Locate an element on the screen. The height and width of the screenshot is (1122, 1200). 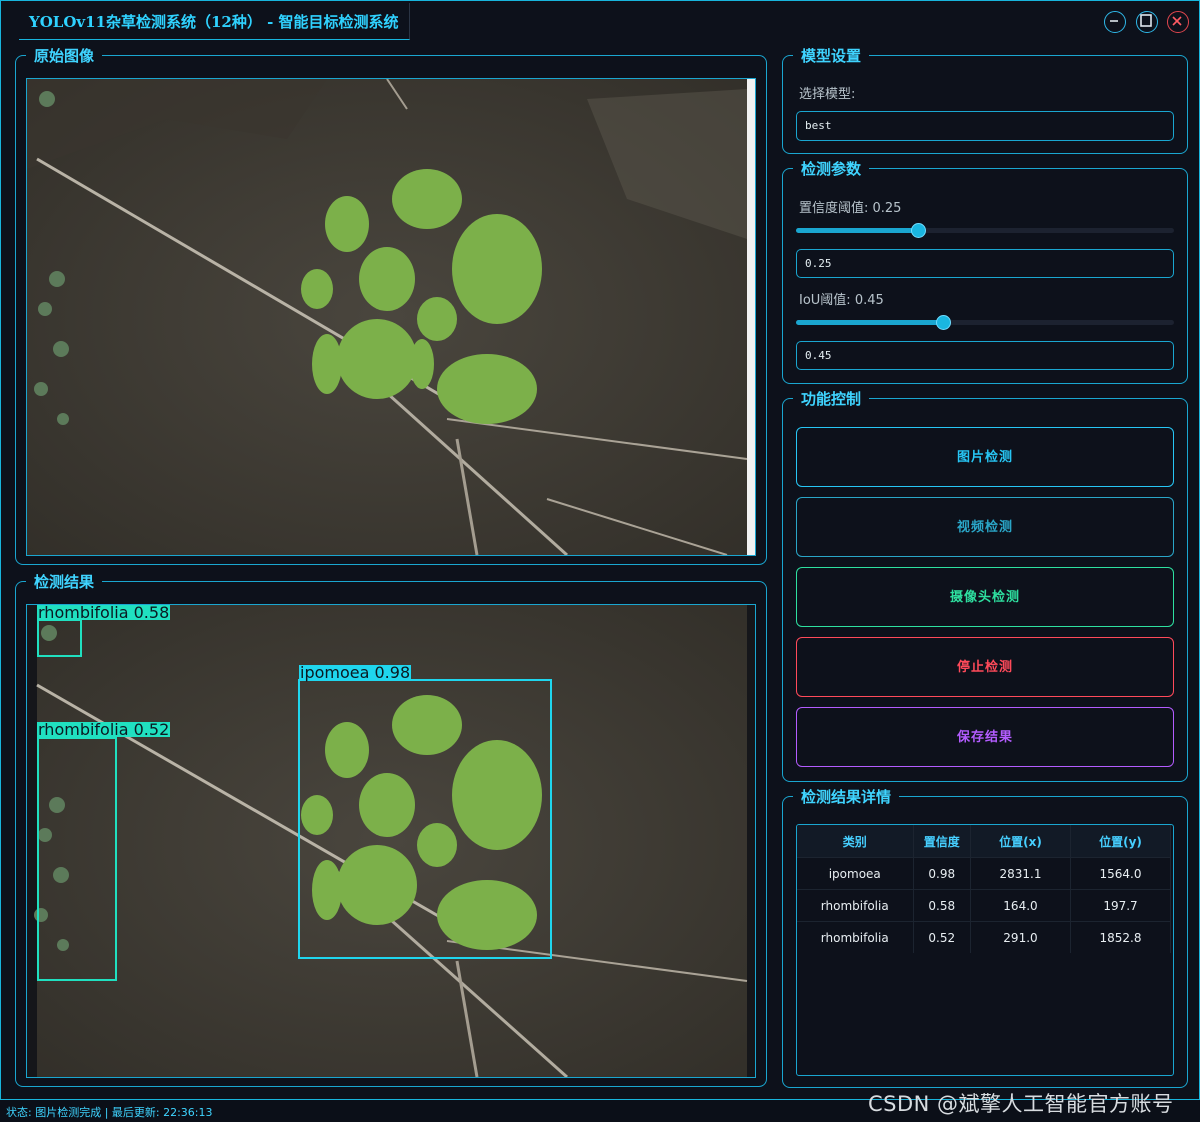
cell-y: 197.7 is located at coordinates (1121, 905).